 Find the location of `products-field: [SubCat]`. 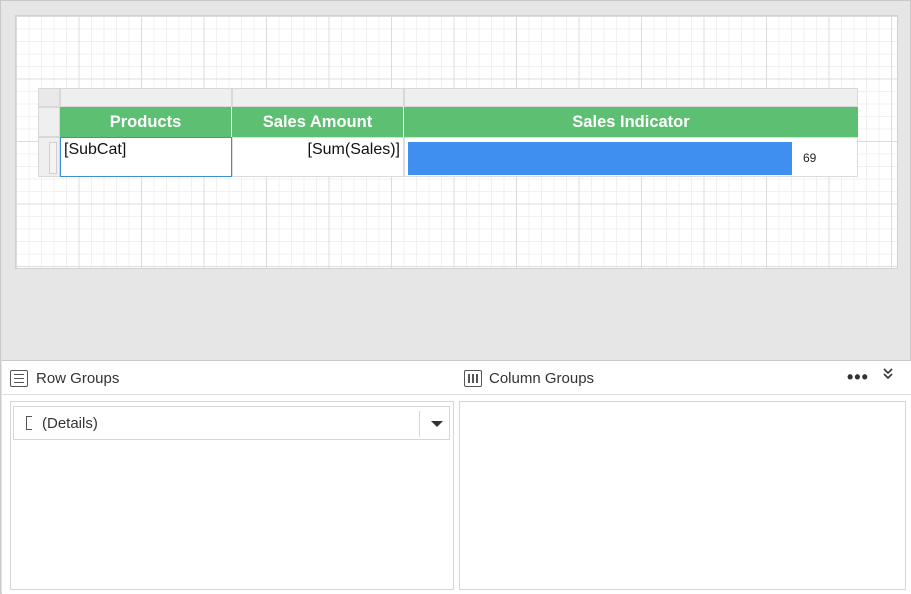

products-field: [SubCat] is located at coordinates (95, 149).